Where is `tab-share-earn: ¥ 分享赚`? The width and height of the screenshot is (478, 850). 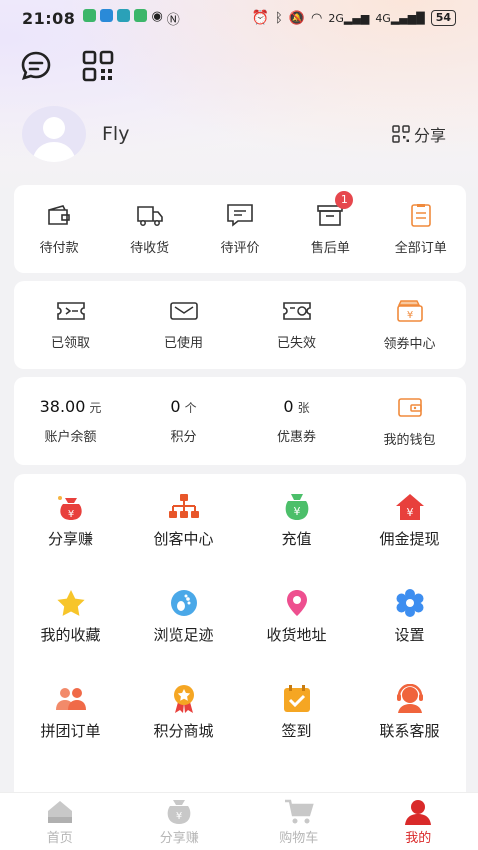 tab-share-earn: ¥ 分享赚 is located at coordinates (180, 821).